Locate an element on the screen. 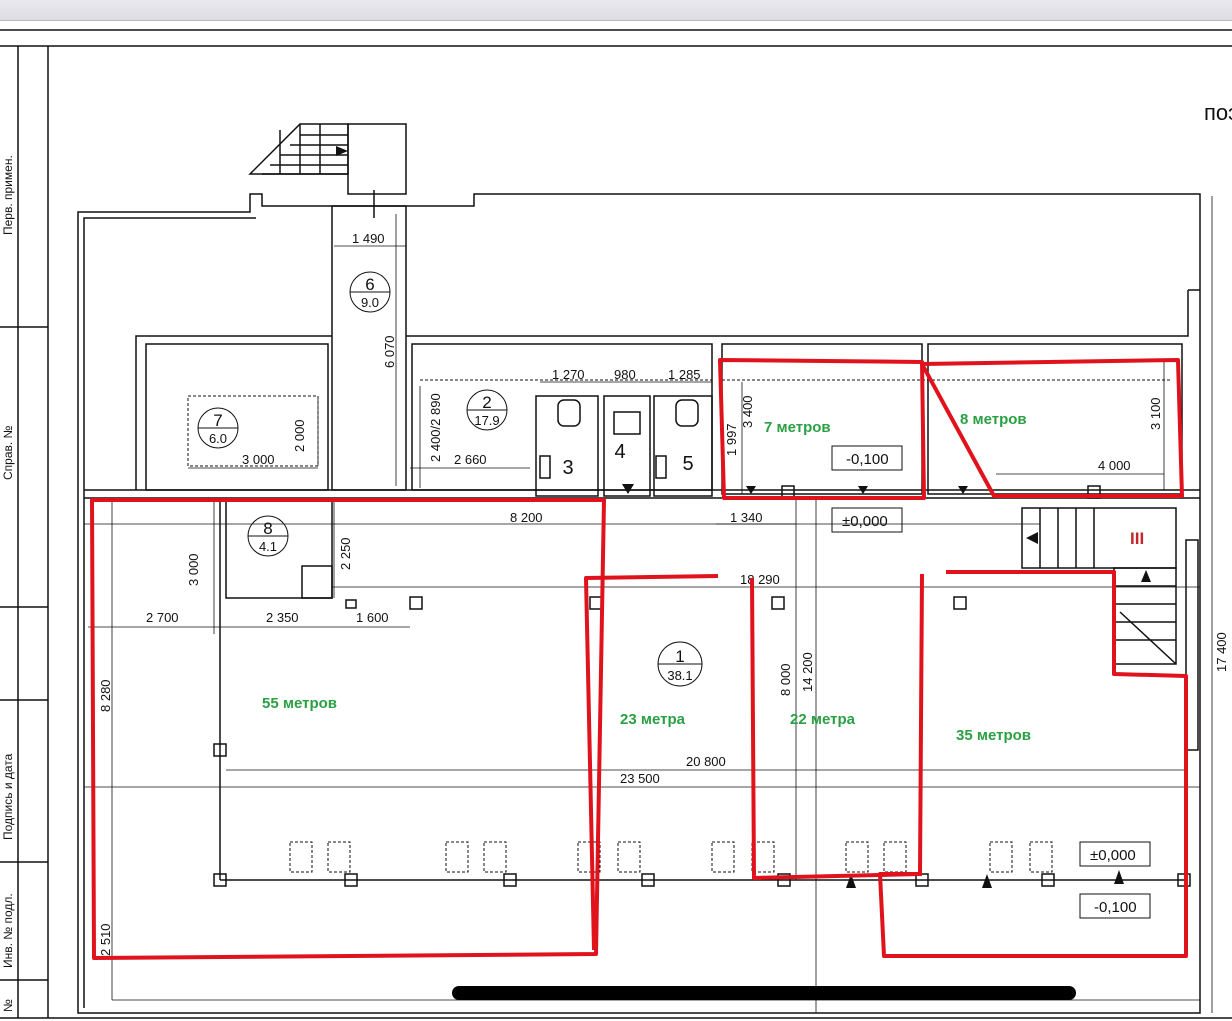  stamp-perv-primen: Перв. примен. is located at coordinates (8, 195).